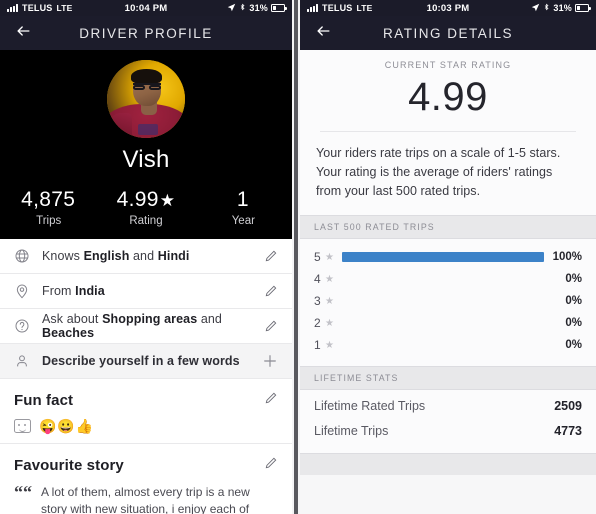  Describe the element at coordinates (312, 8) in the screenshot. I see `signal-strength-icon` at that location.